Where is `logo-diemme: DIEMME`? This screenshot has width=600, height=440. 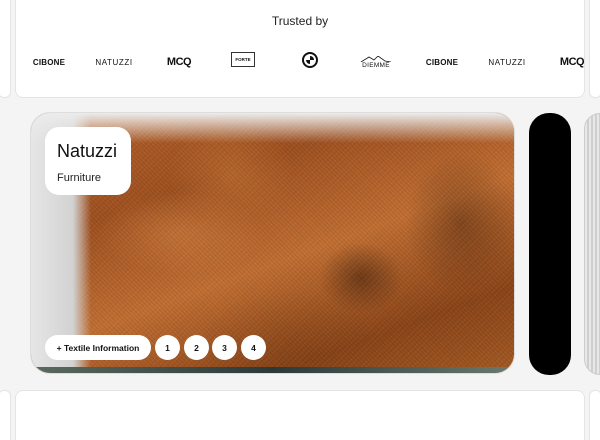 logo-diemme: DIEMME is located at coordinates (376, 62).